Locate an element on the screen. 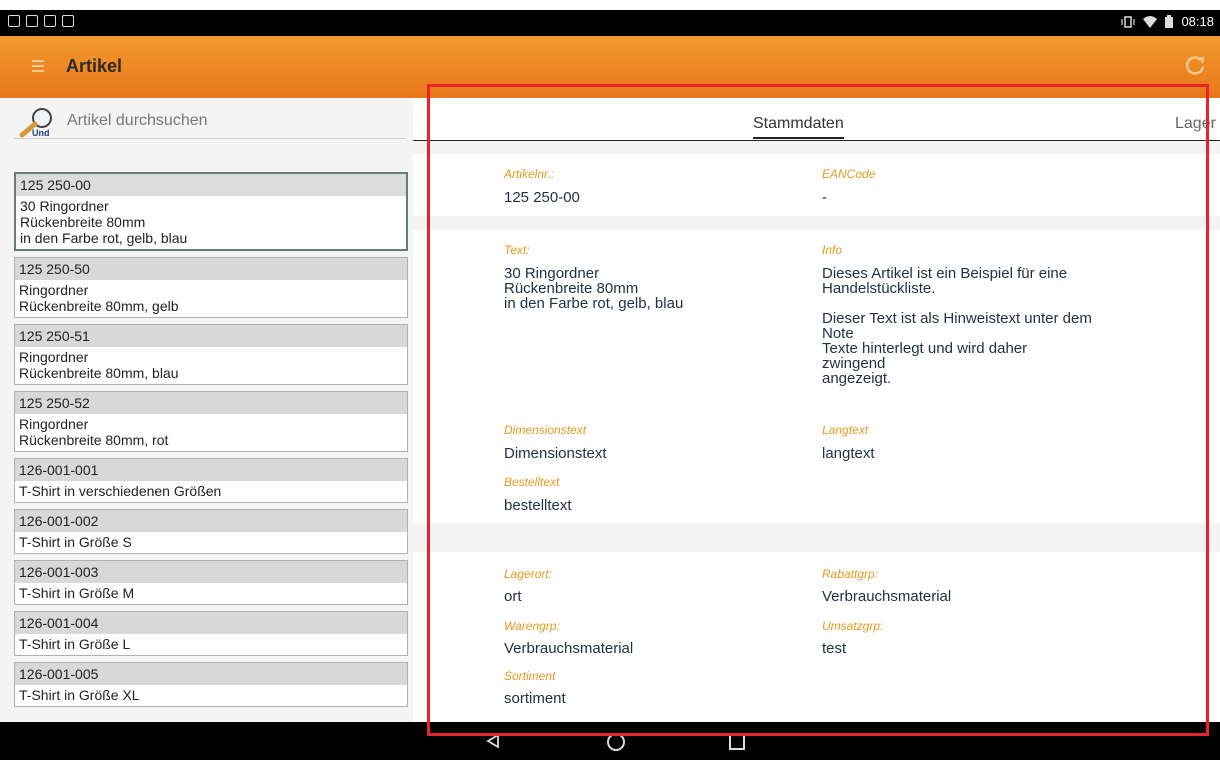 This screenshot has width=1220, height=760. home-icon is located at coordinates (616, 742).